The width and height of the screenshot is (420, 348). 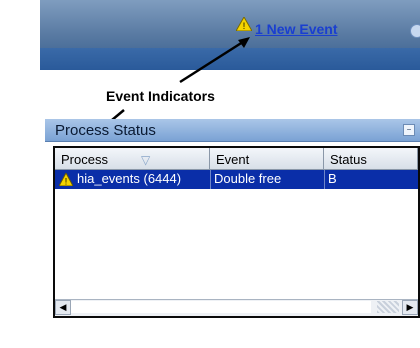 I want to click on scroll-thumb, so click(x=388, y=307).